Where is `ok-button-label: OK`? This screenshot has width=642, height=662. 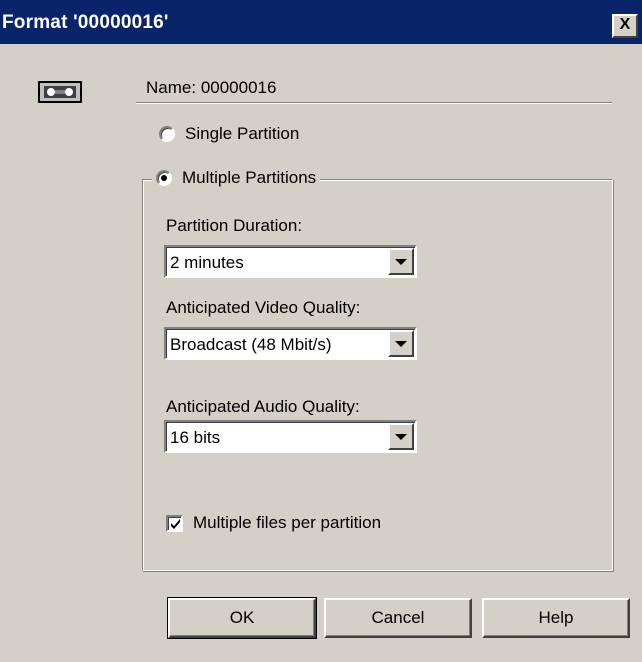
ok-button-label: OK is located at coordinates (242, 617).